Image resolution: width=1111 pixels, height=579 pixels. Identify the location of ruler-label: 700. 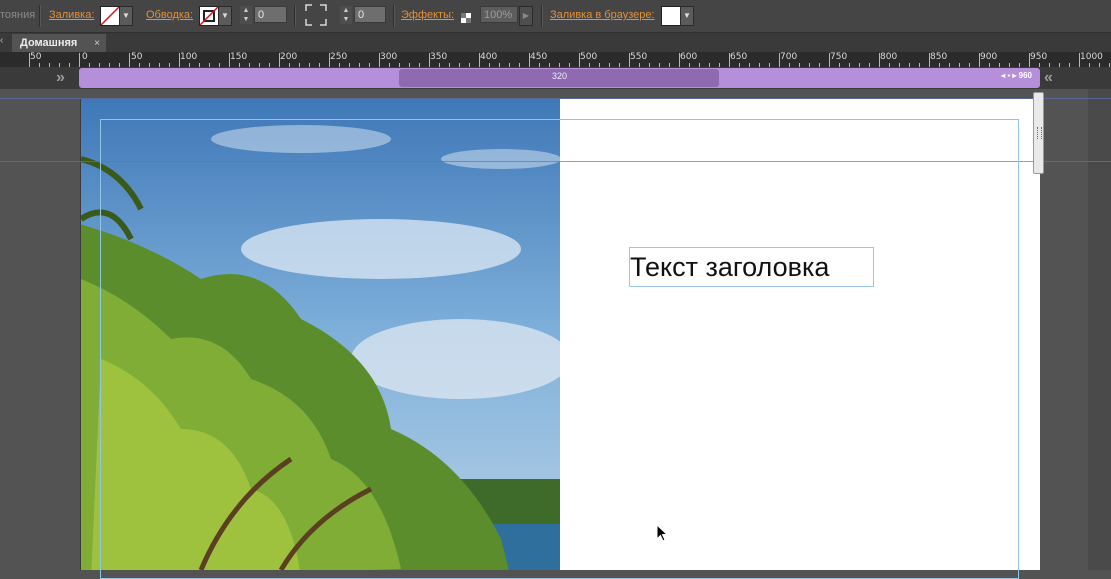
(789, 57).